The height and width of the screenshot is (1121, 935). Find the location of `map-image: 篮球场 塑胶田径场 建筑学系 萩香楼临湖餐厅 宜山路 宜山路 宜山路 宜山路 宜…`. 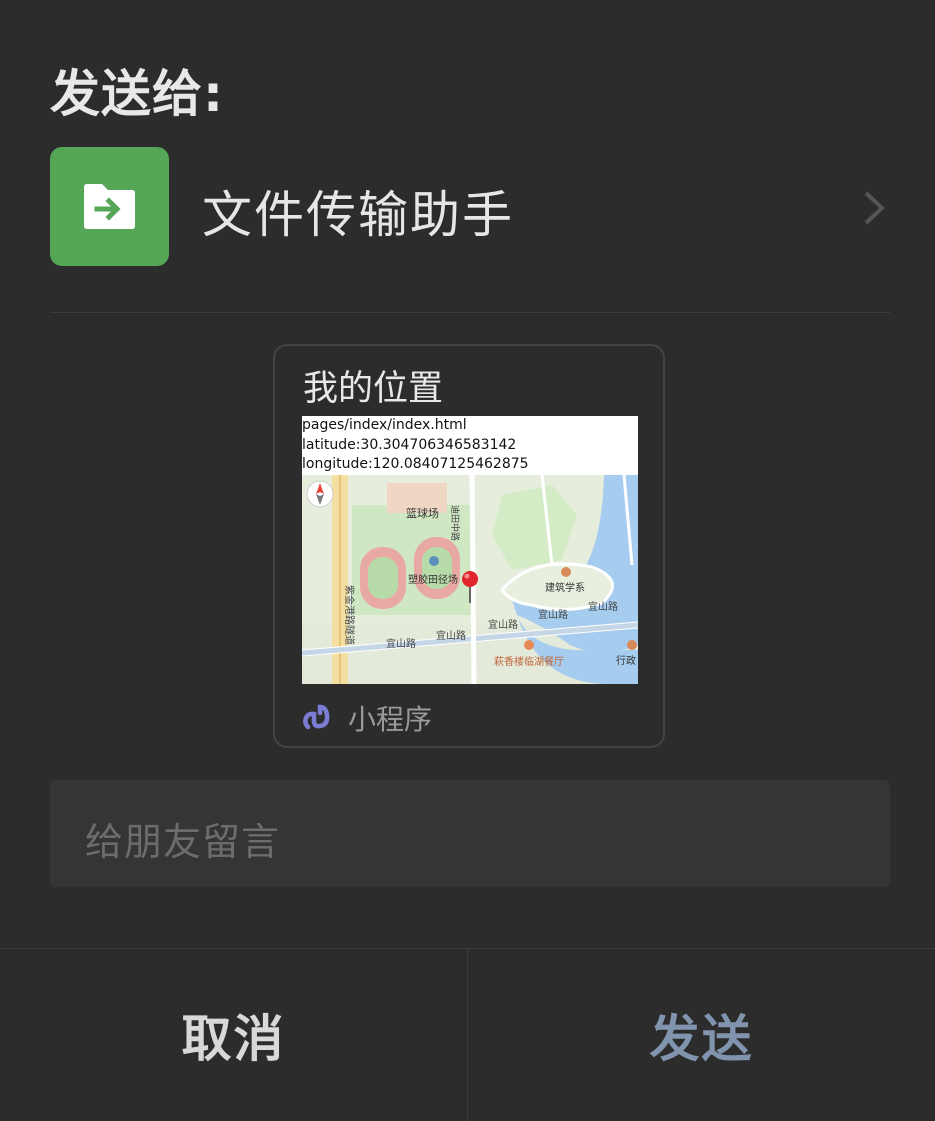

map-image: 篮球场 塑胶田径场 建筑学系 萩香楼临湖餐厅 宜山路 宜山路 宜山路 宜山路 宜… is located at coordinates (470, 579).